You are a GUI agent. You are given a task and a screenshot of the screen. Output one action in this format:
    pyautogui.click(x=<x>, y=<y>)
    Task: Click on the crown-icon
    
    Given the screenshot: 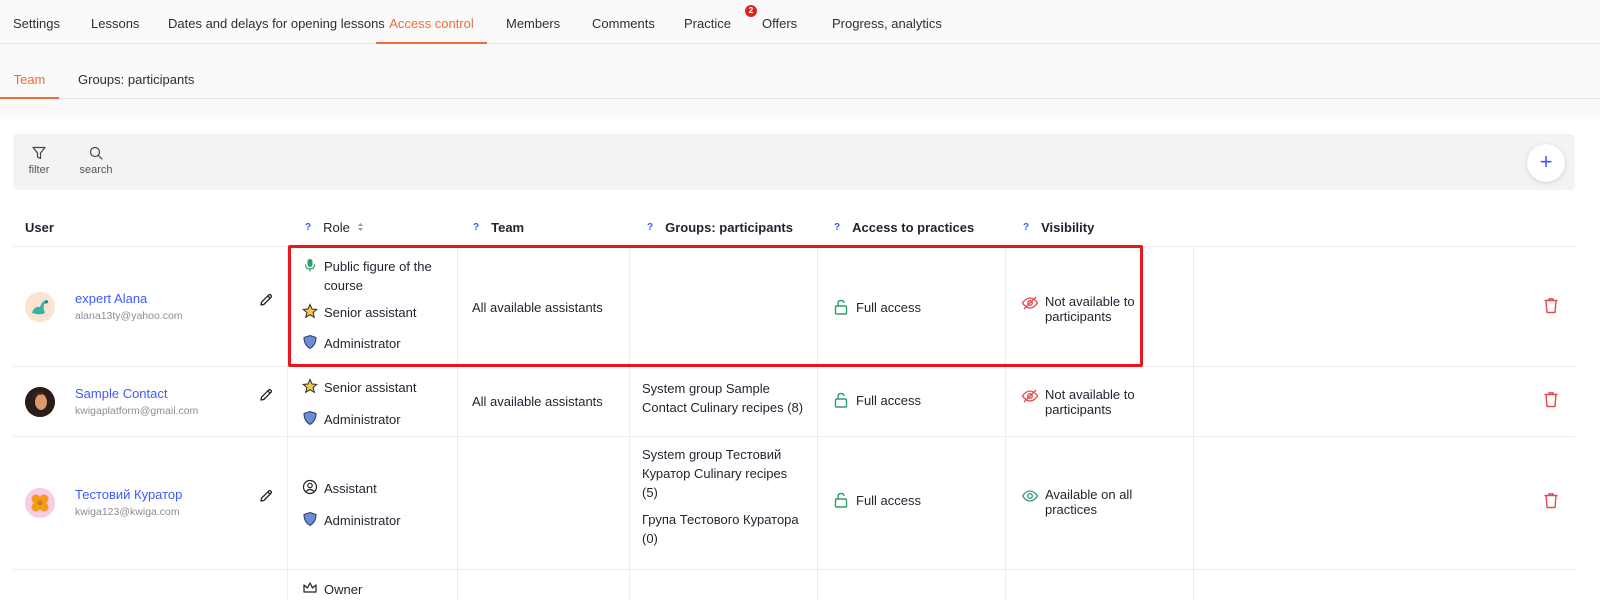 What is the action you would take?
    pyautogui.click(x=310, y=587)
    